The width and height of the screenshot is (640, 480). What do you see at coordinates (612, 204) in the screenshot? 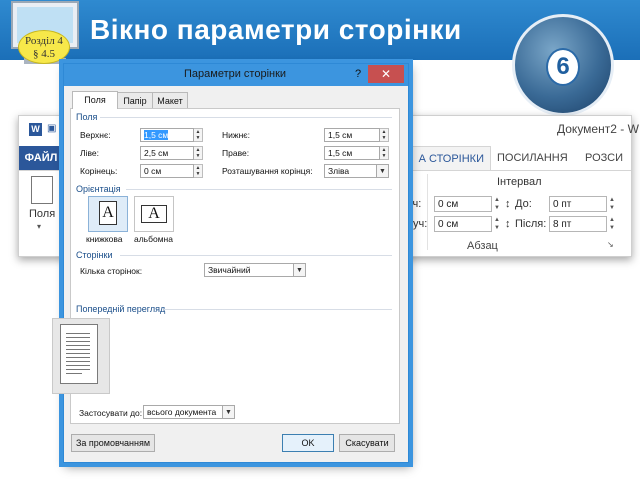
I see `spacing-before-spinner: ▲ ▼` at bounding box center [612, 204].